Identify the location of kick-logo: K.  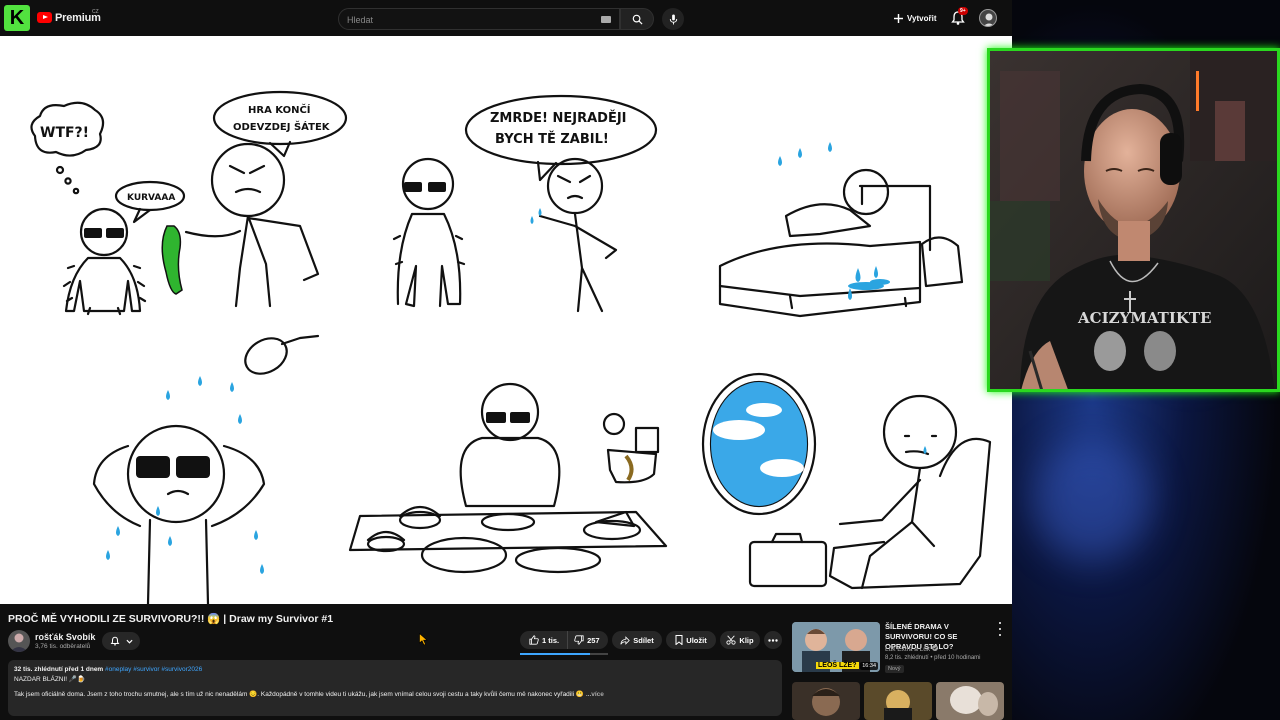
(17, 18).